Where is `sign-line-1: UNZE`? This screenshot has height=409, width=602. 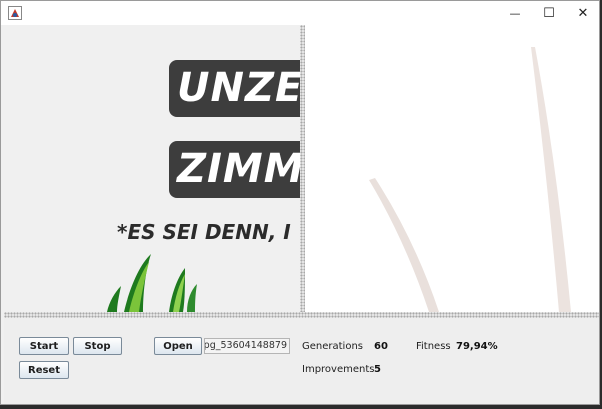 sign-line-1: UNZE is located at coordinates (234, 88).